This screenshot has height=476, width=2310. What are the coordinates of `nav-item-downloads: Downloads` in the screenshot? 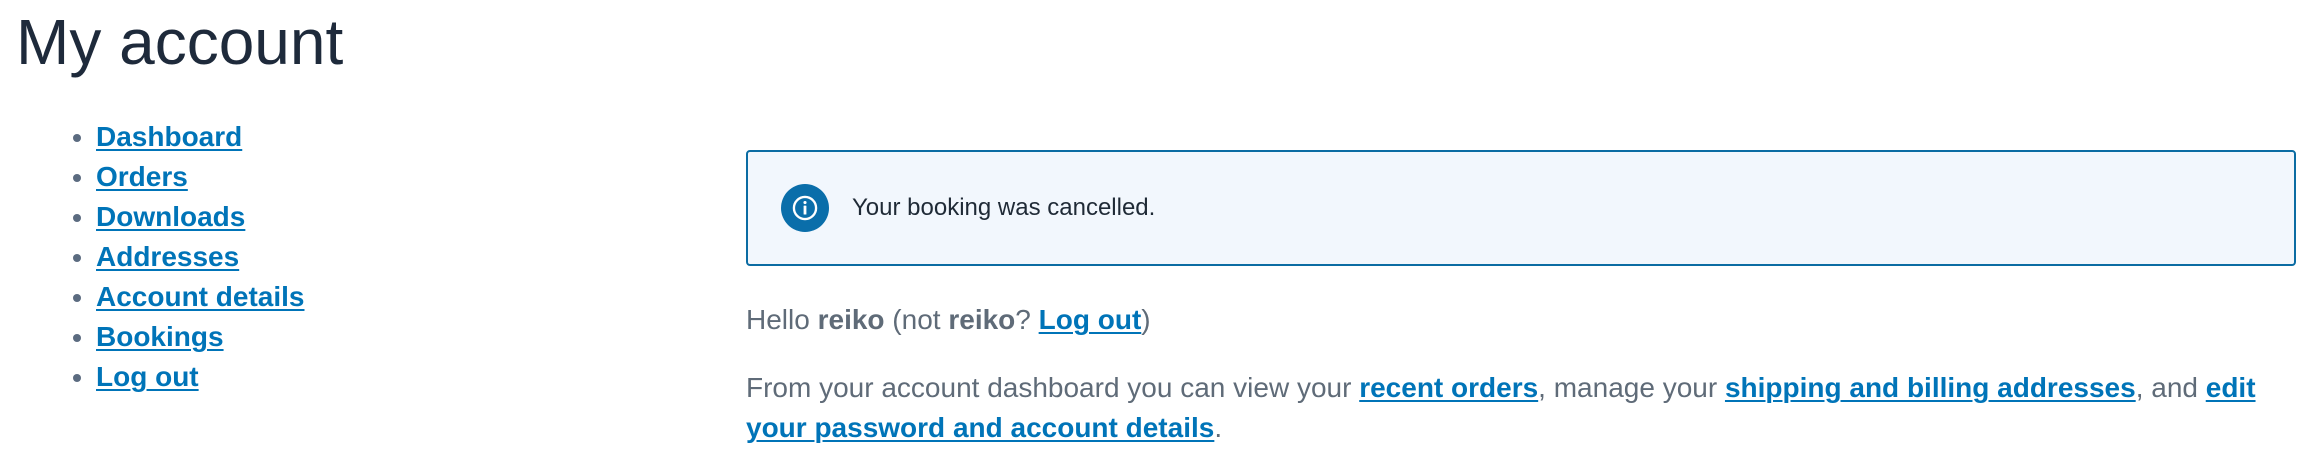 It's located at (200, 217).